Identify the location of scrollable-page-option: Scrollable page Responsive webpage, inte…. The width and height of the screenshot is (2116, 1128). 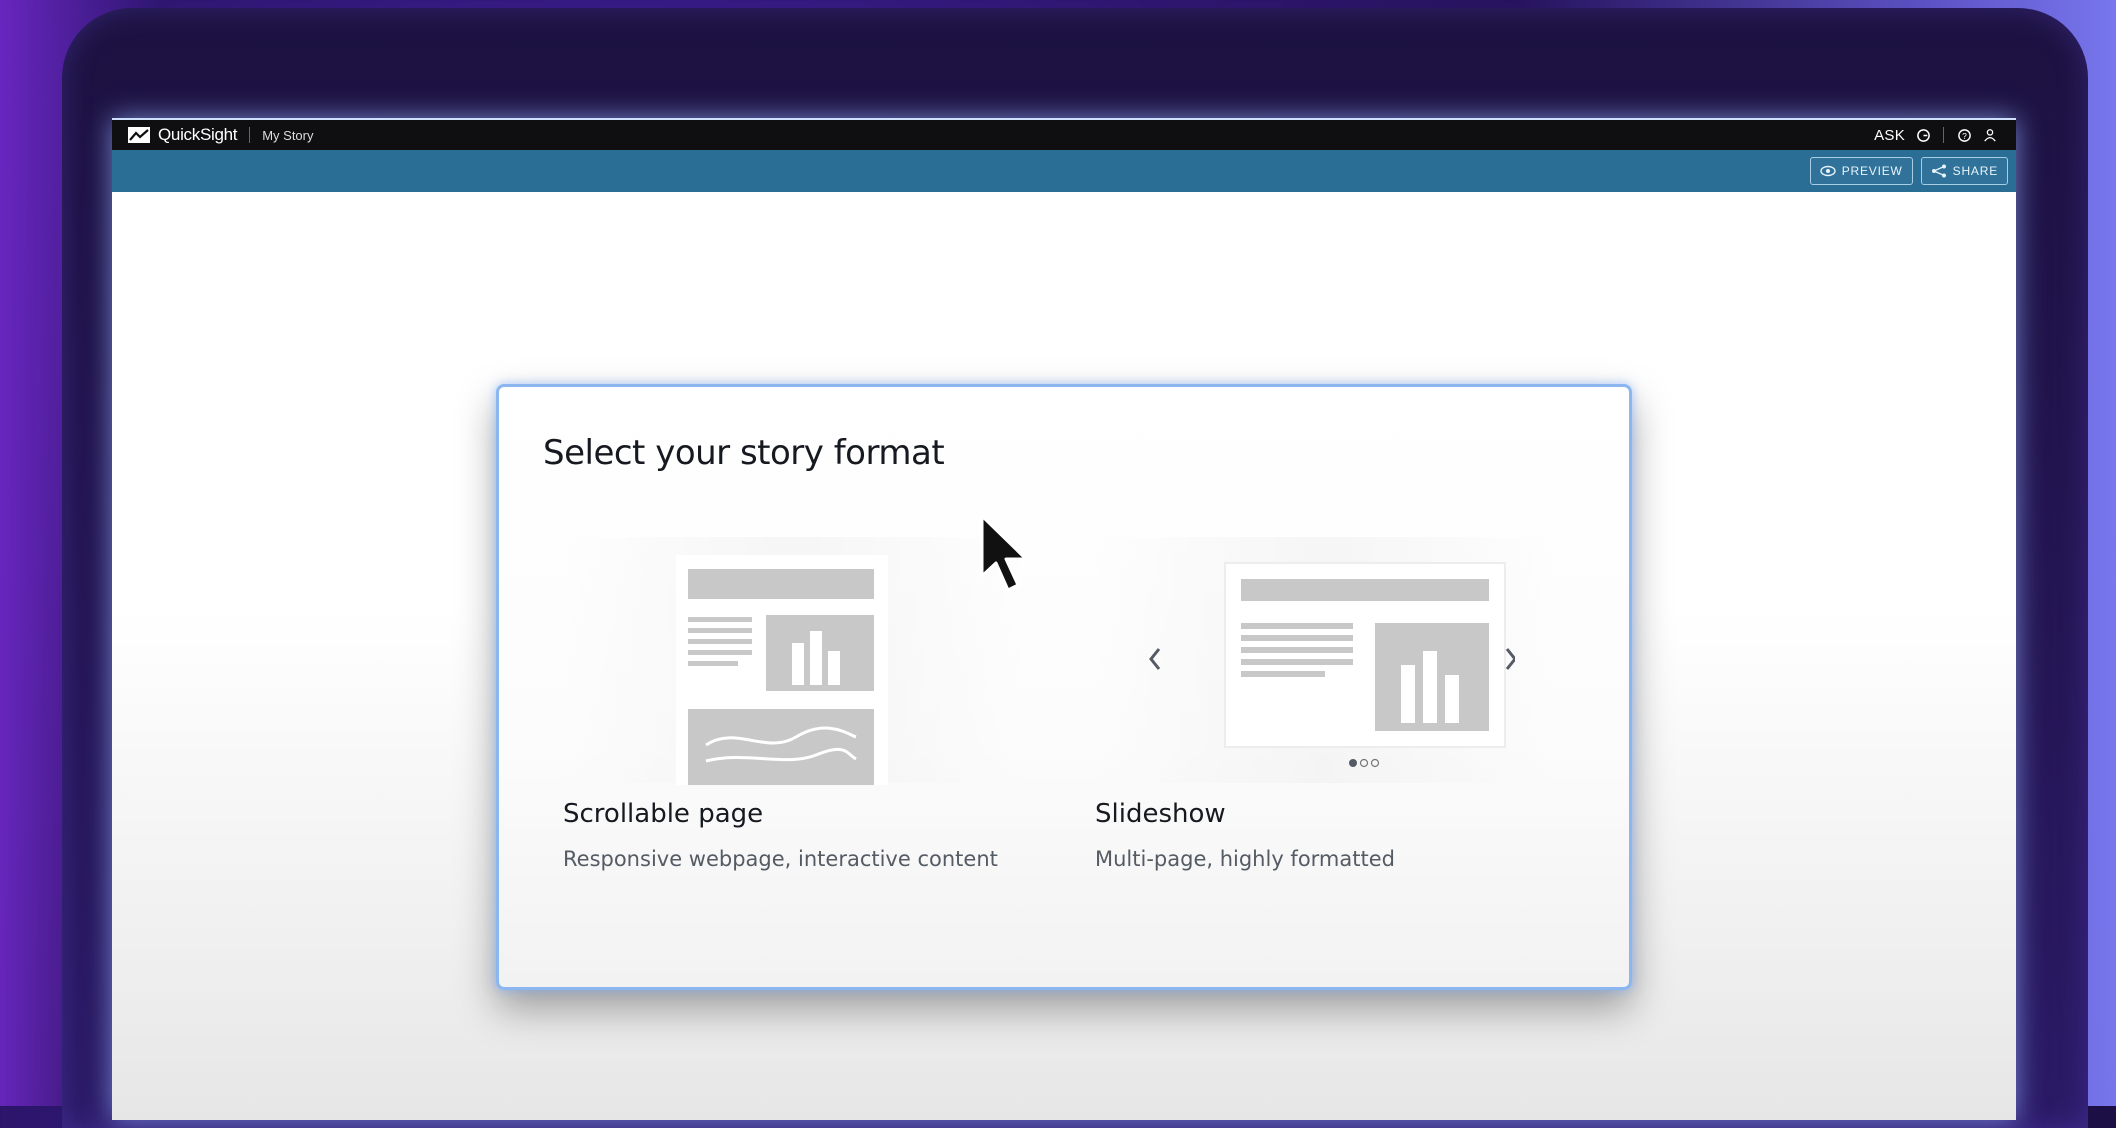
(798, 727).